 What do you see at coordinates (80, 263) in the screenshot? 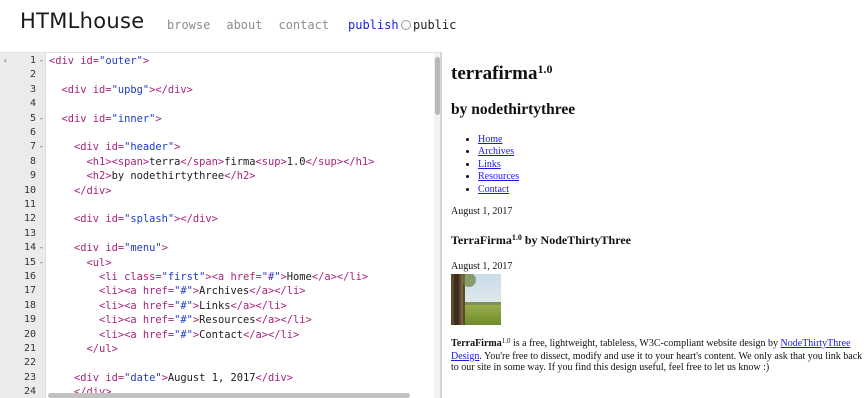
I see `code-line: <ul>` at bounding box center [80, 263].